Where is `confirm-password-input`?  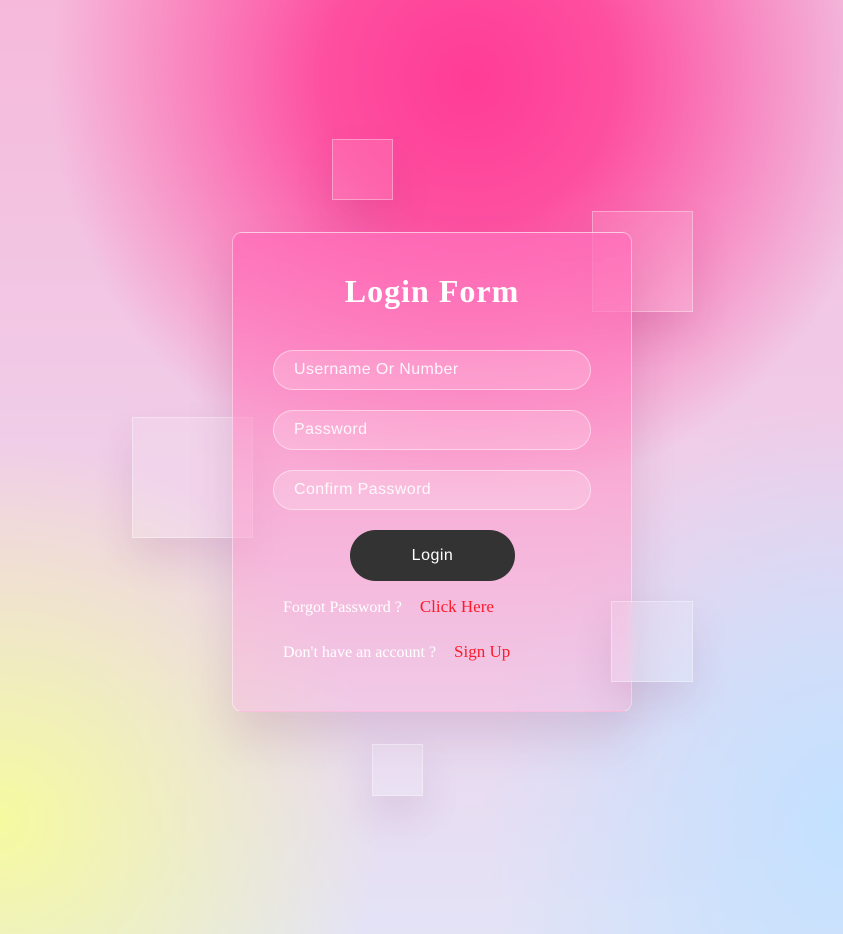 confirm-password-input is located at coordinates (432, 490).